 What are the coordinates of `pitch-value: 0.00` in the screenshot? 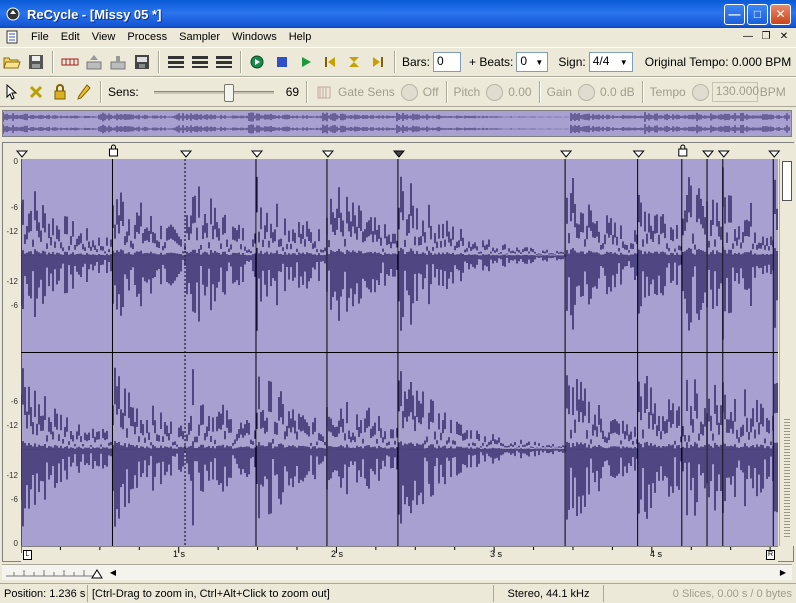 It's located at (520, 92).